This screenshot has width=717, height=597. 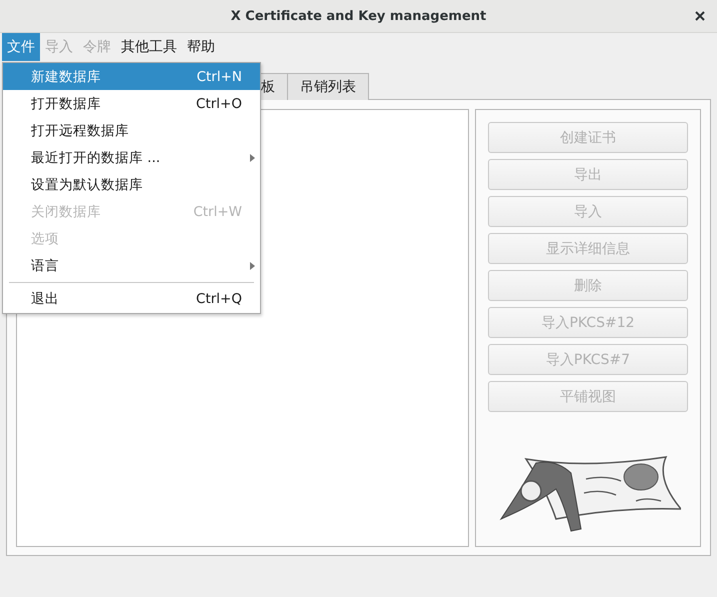 I want to click on window-title: X Certificate and Key management, so click(x=358, y=16).